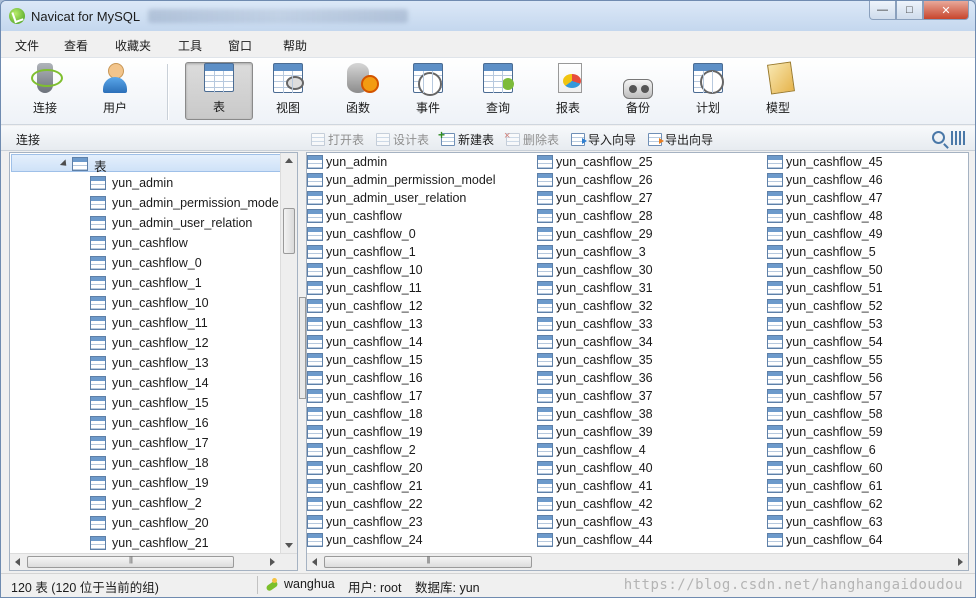  I want to click on tree-item: yun_cashflow_15, so click(149, 403).